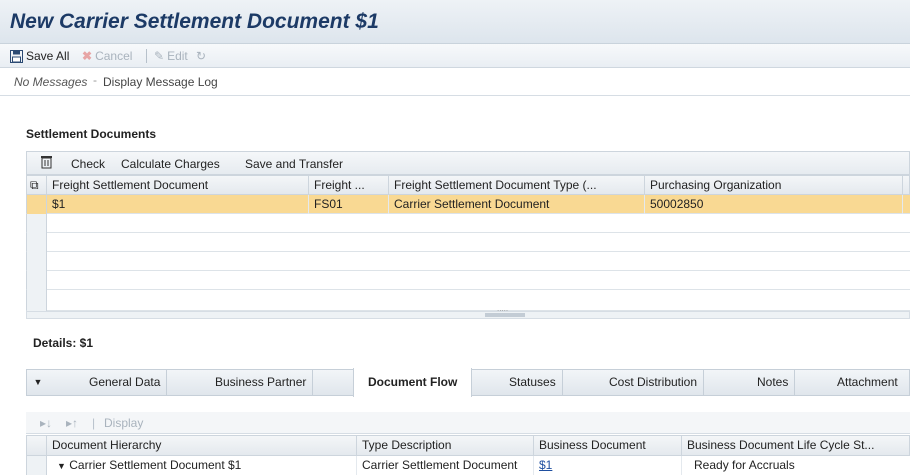  What do you see at coordinates (37, 446) in the screenshot?
I see `row-selector-header` at bounding box center [37, 446].